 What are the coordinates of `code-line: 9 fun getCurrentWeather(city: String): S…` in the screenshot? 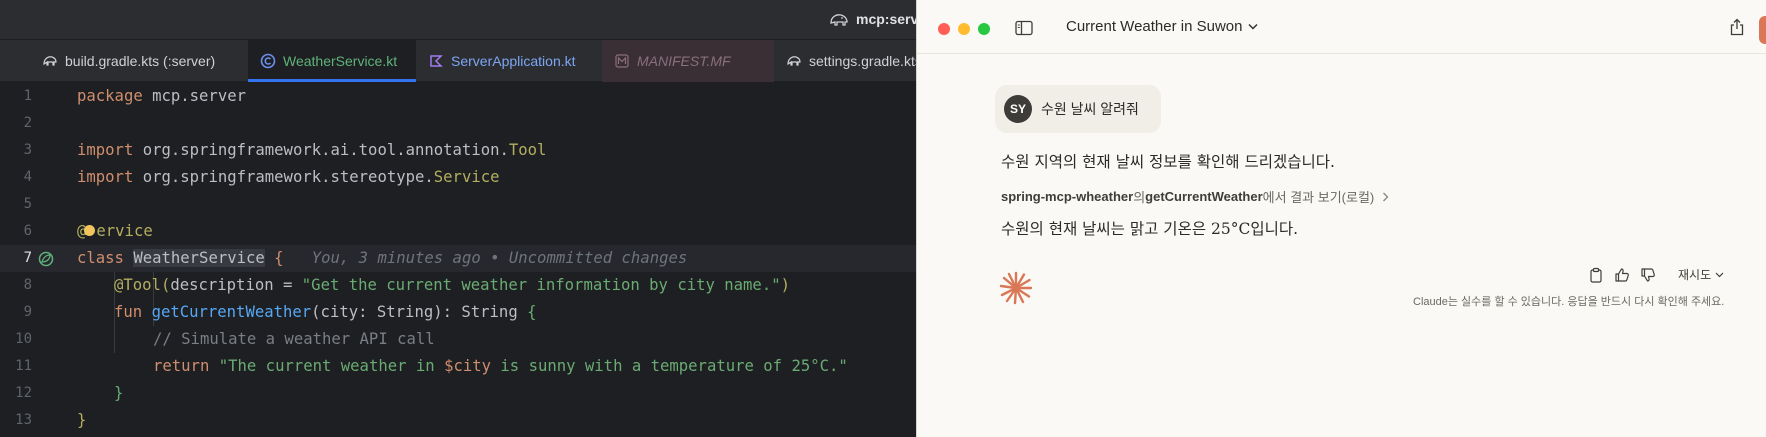 It's located at (460, 312).